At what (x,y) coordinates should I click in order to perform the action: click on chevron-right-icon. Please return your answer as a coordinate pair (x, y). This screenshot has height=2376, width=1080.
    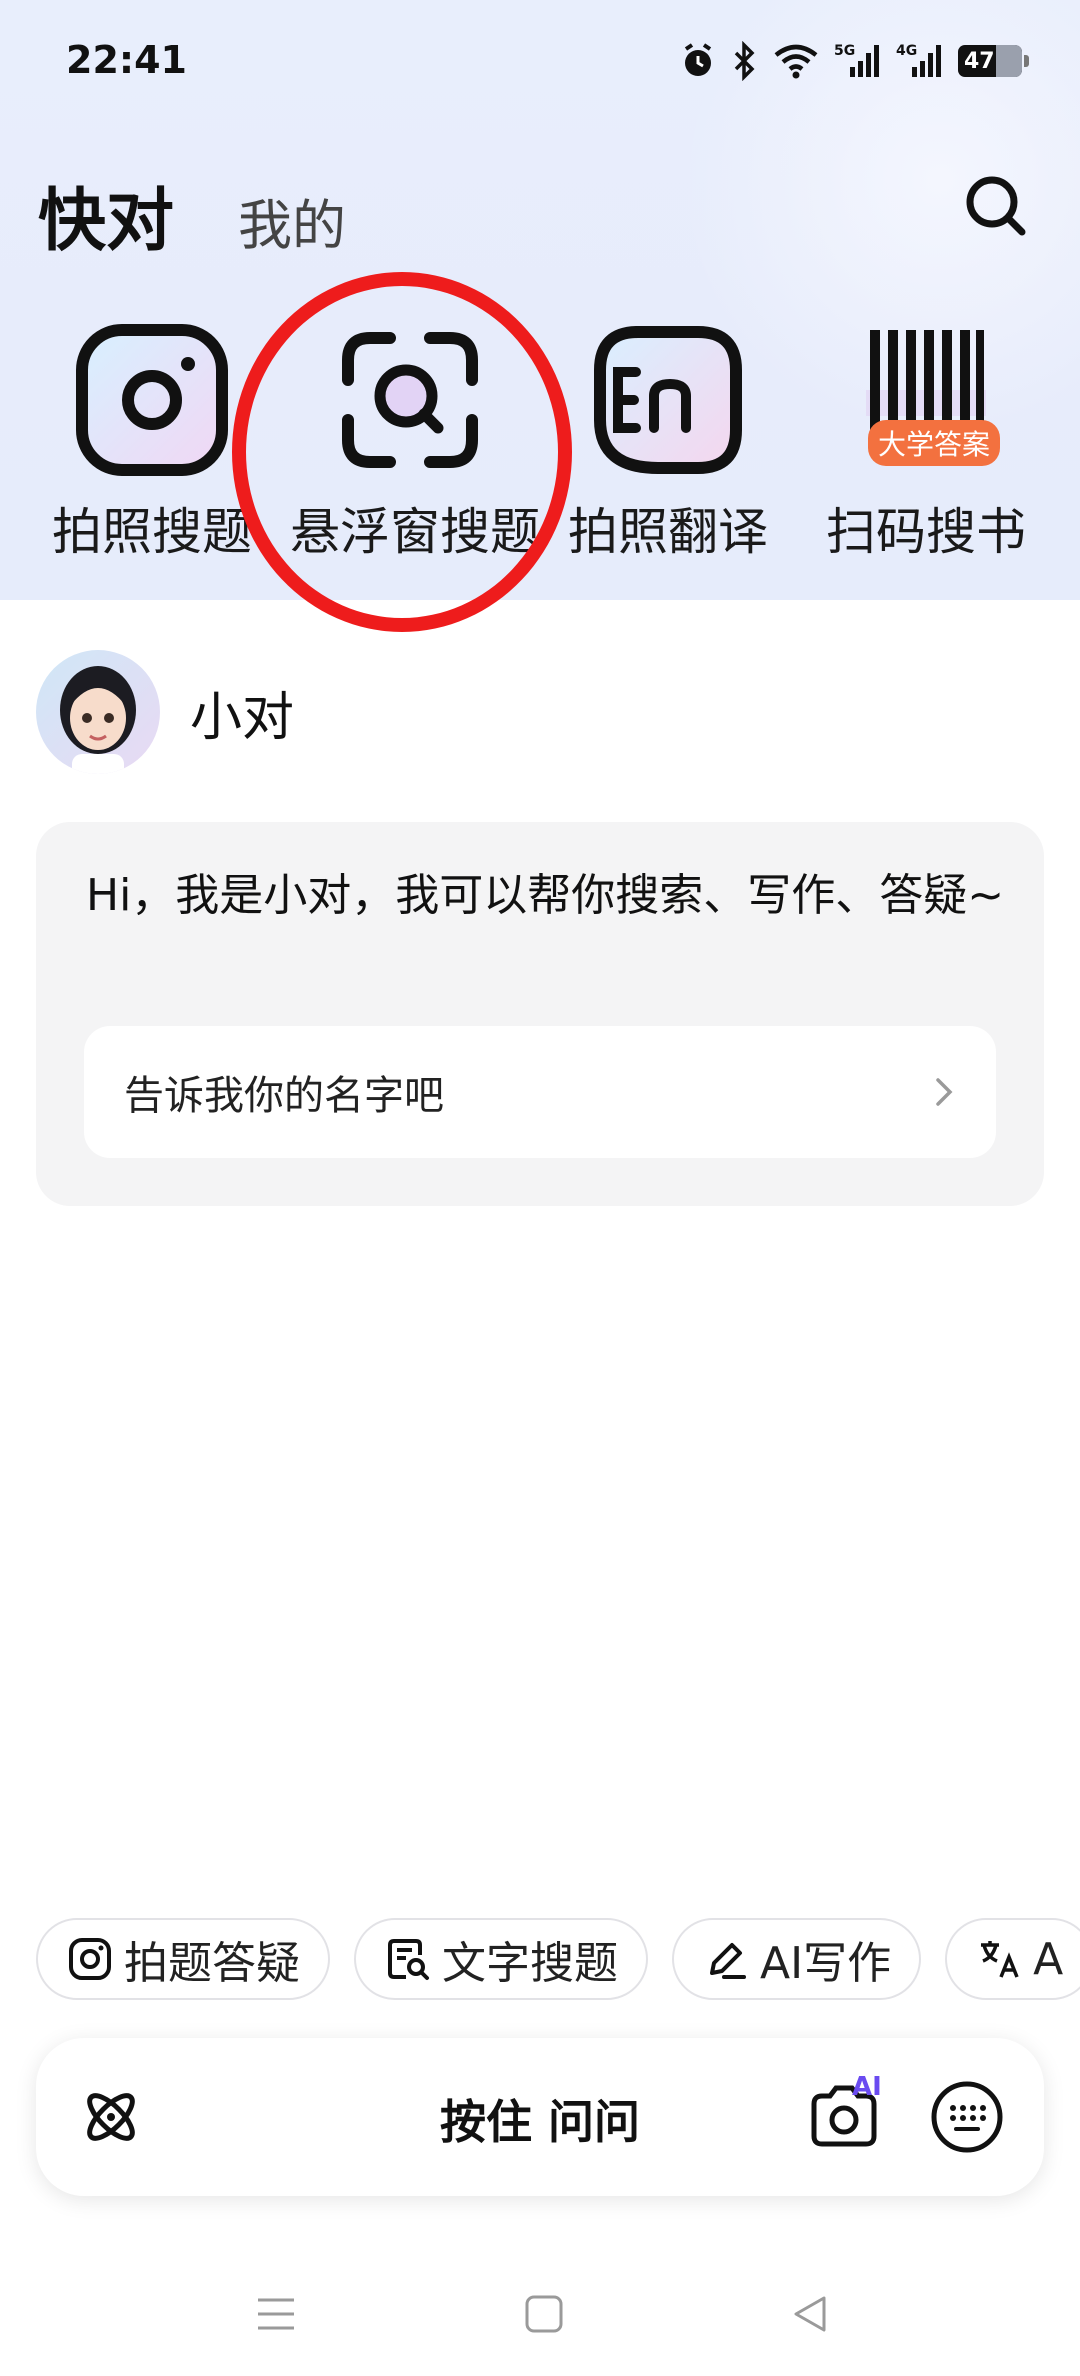
    Looking at the image, I should click on (944, 1092).